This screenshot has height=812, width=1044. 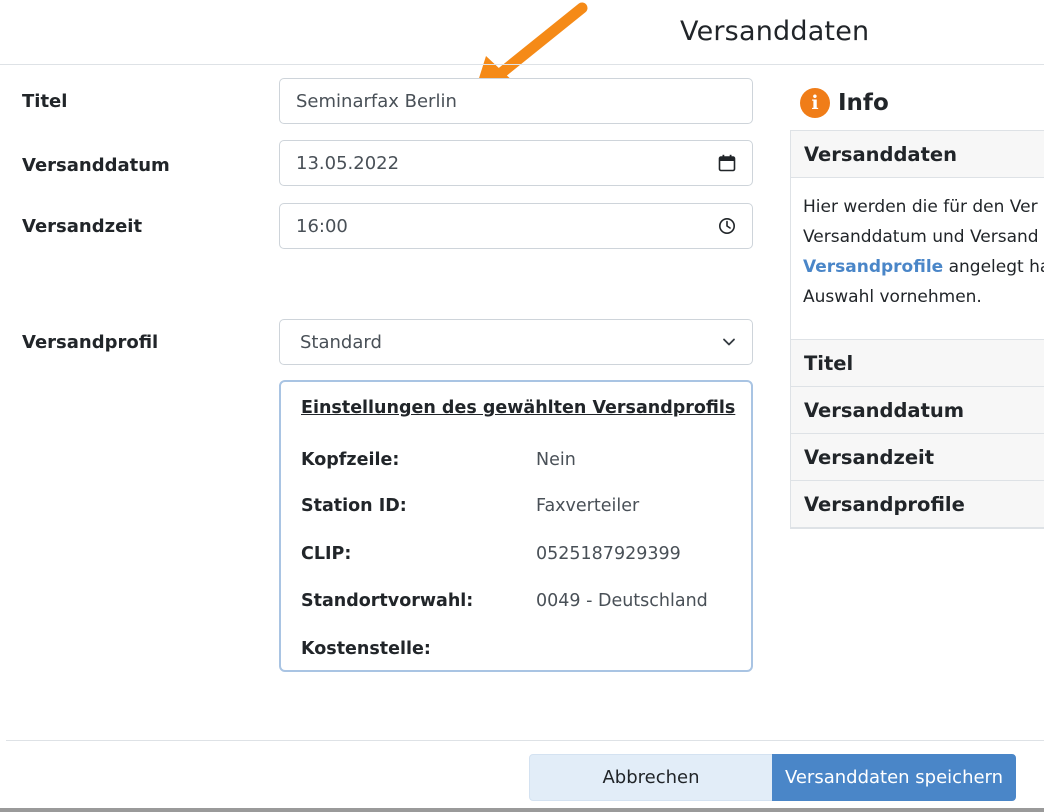 I want to click on accordion-item-versanddatum: Versanddatum, so click(x=917, y=410).